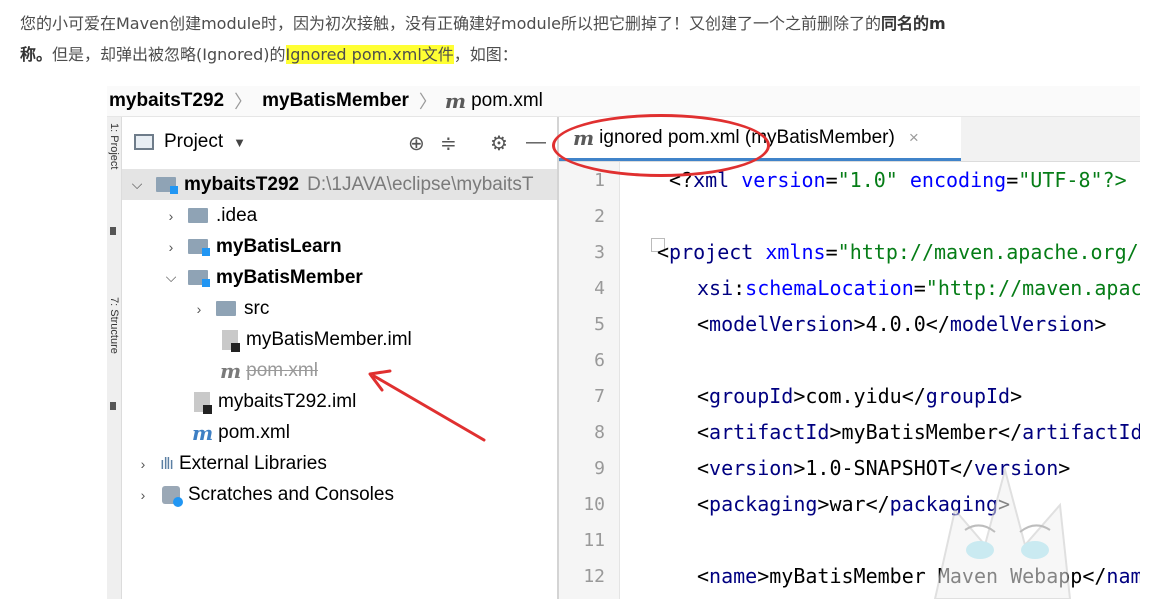  I want to click on project-view-dropdown: Project ▼, so click(190, 142).